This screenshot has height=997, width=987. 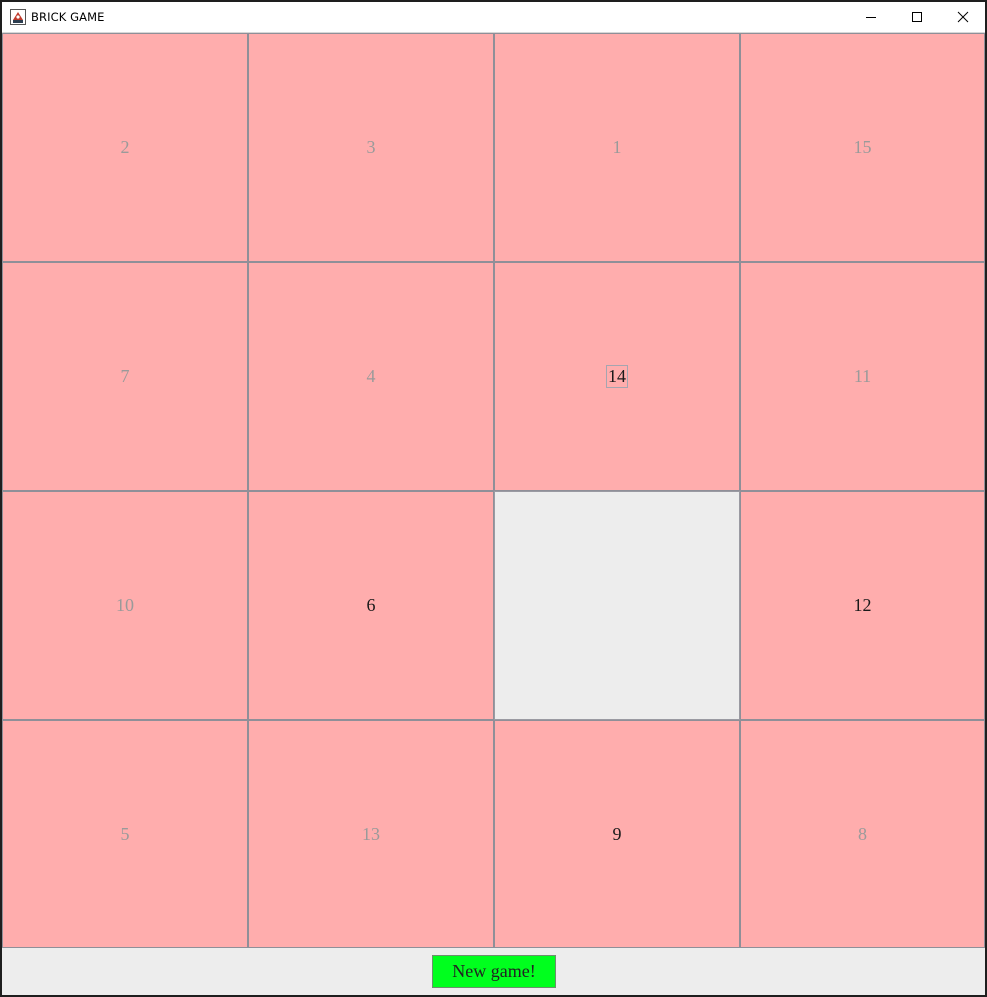 I want to click on footer-bar: New game!, so click(x=493, y=971).